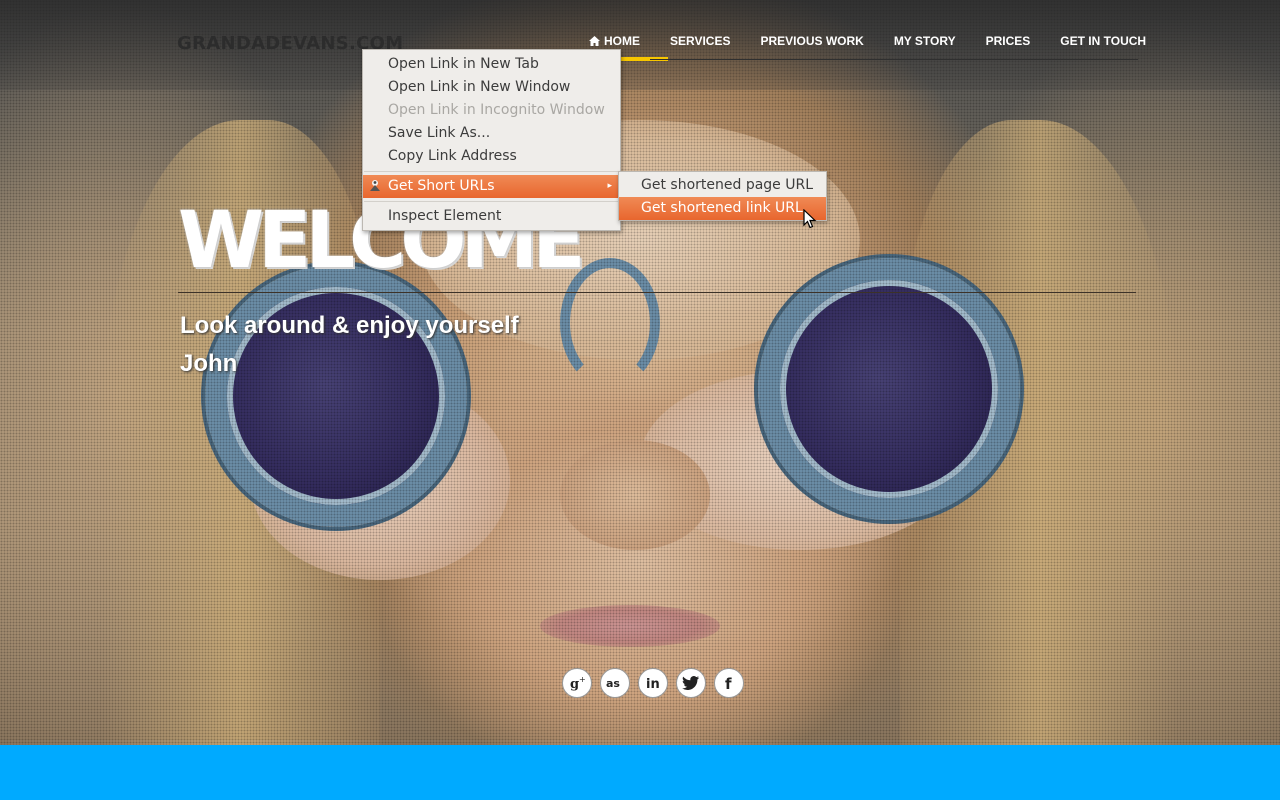  What do you see at coordinates (491, 64) in the screenshot?
I see `menu-open-new-tab: Open Link in New Tab` at bounding box center [491, 64].